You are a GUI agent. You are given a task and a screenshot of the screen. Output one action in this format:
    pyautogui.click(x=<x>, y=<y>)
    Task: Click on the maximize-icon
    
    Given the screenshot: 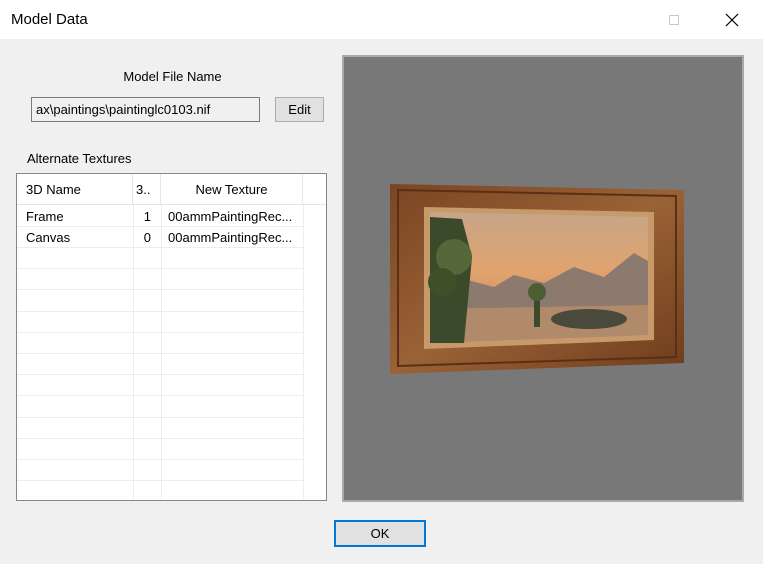 What is the action you would take?
    pyautogui.click(x=674, y=19)
    